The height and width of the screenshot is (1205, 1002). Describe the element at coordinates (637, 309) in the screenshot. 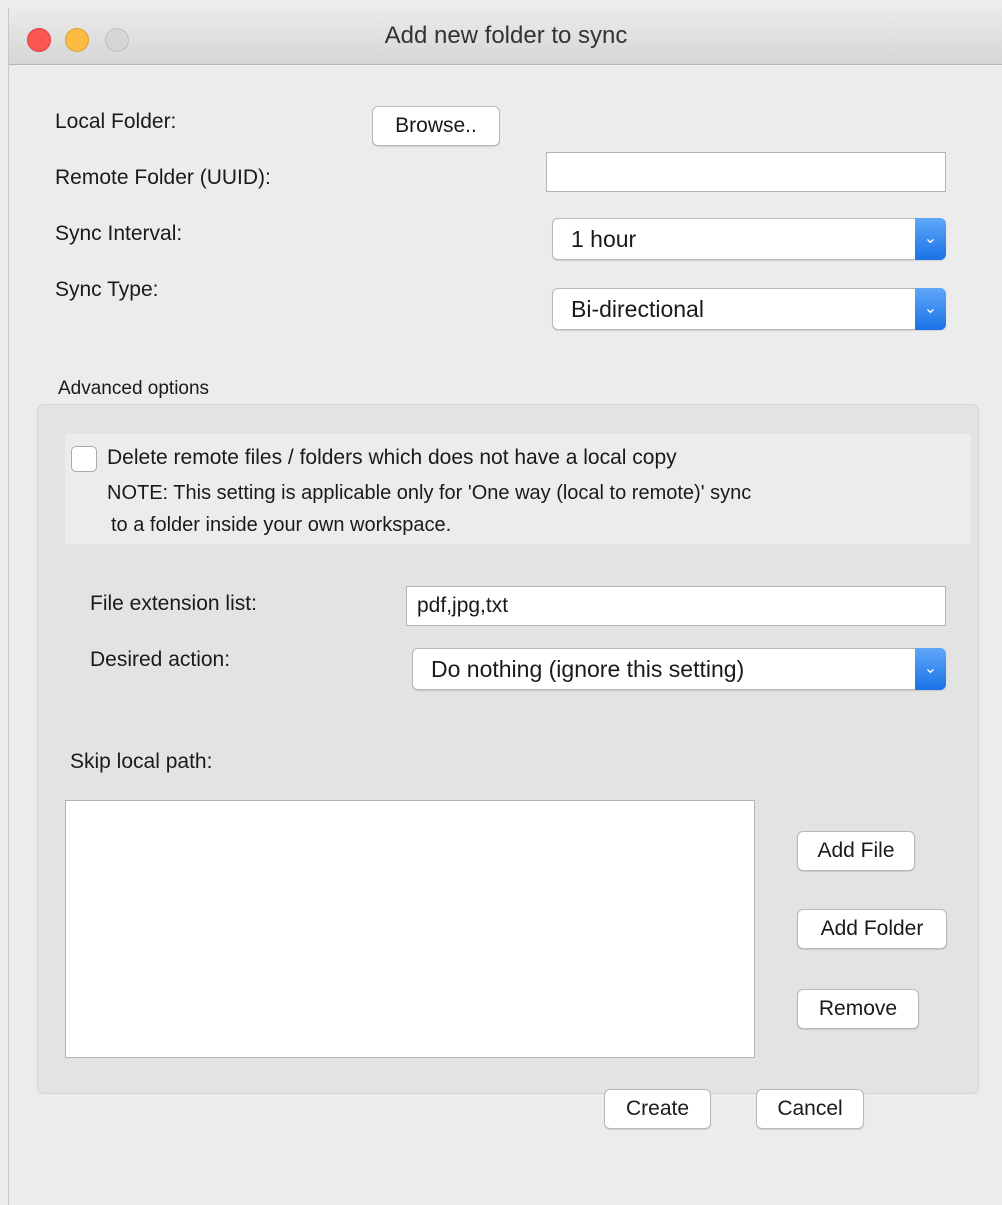

I see `sync-type-value: Bi-directional` at that location.